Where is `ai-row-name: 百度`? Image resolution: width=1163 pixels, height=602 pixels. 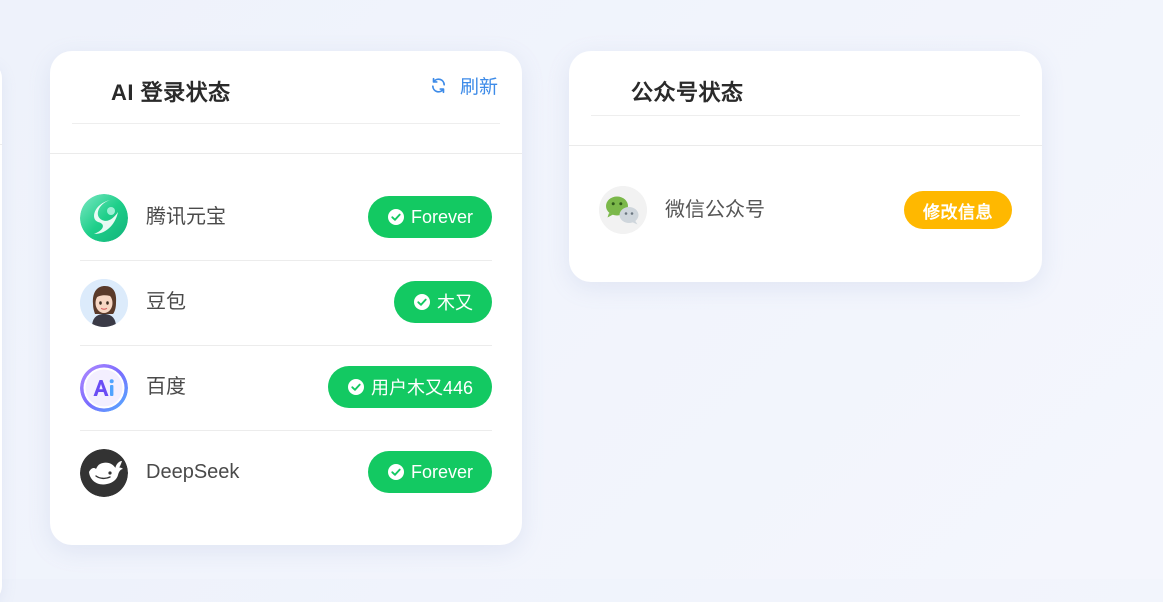
ai-row-name: 百度 is located at coordinates (166, 387).